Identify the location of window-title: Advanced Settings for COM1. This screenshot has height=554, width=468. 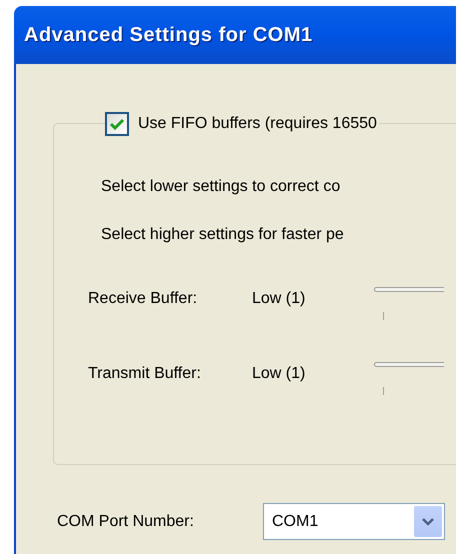
(168, 35).